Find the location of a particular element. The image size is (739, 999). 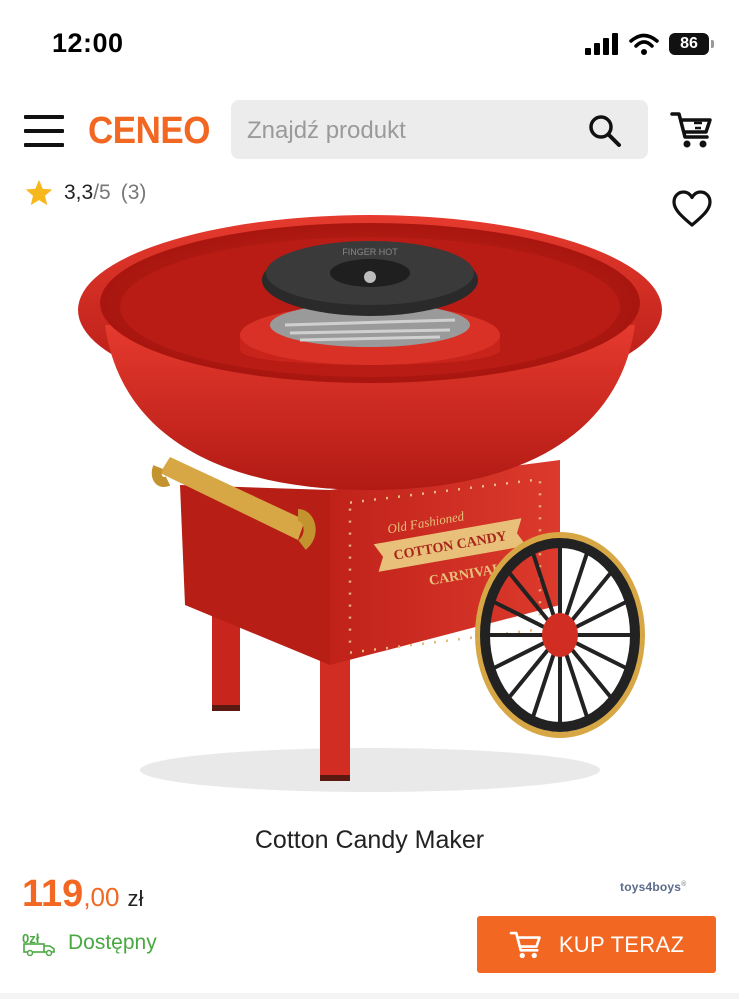

bottom-divider is located at coordinates (369, 996).